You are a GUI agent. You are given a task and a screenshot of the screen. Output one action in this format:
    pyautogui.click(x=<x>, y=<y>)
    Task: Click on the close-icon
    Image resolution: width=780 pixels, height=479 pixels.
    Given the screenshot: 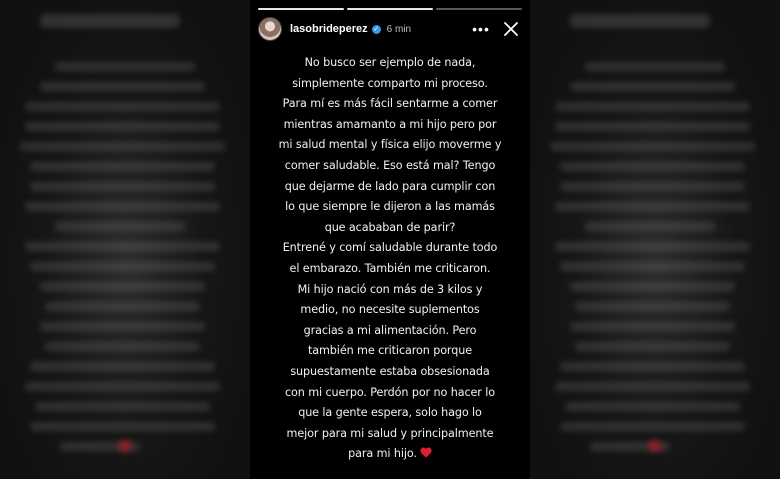 What is the action you would take?
    pyautogui.click(x=511, y=29)
    